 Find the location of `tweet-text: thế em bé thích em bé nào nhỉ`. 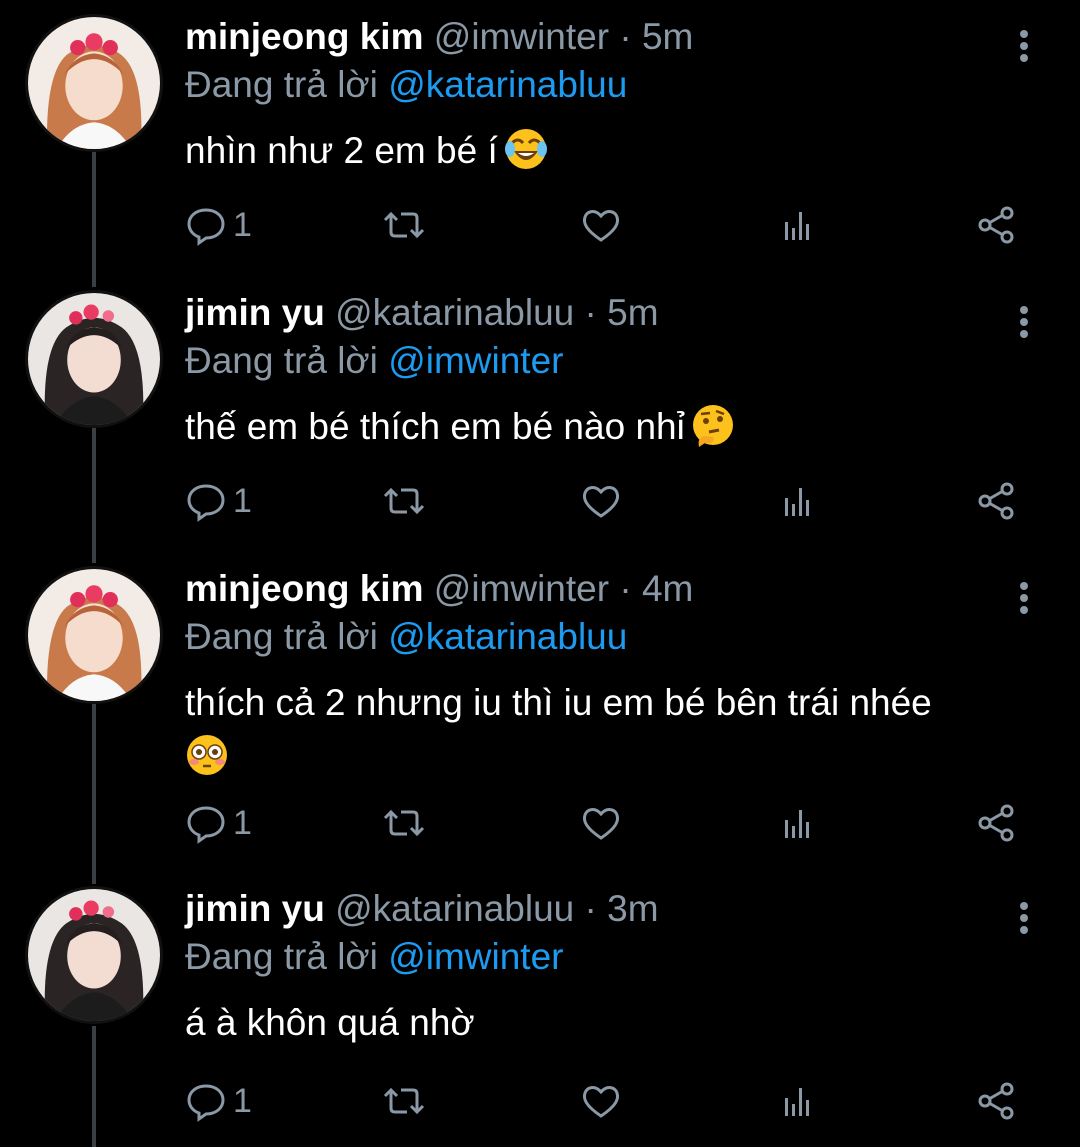

tweet-text: thế em bé thích em bé nào nhỉ is located at coordinates (605, 427).